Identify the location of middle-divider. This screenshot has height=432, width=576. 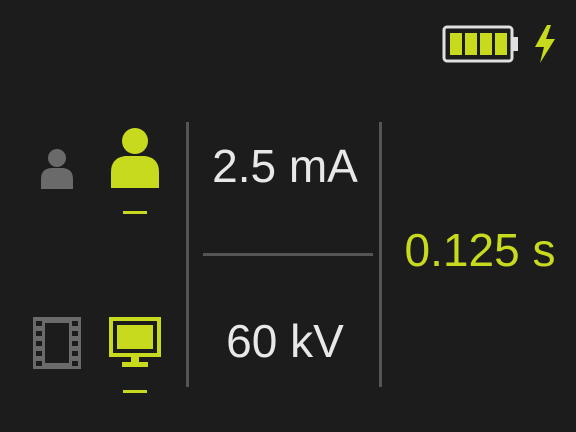
(288, 254).